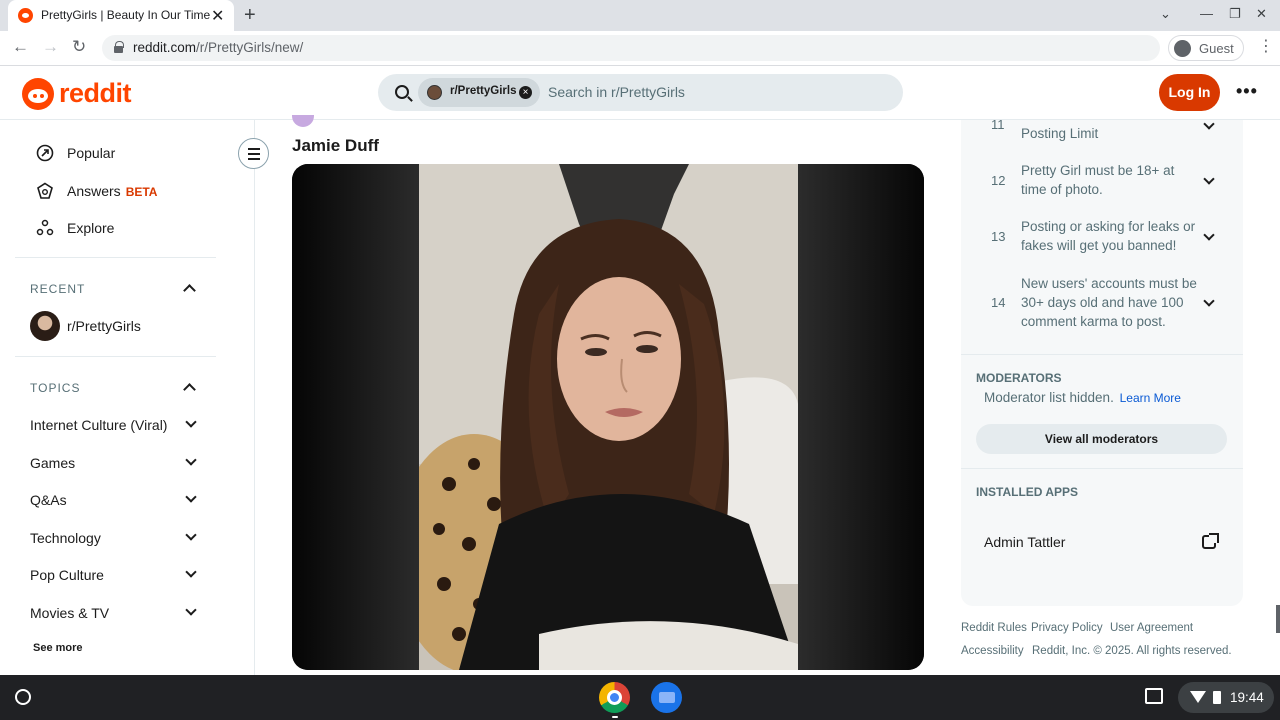 This screenshot has width=1280, height=720. I want to click on topic-item: Q&As, so click(48, 500).